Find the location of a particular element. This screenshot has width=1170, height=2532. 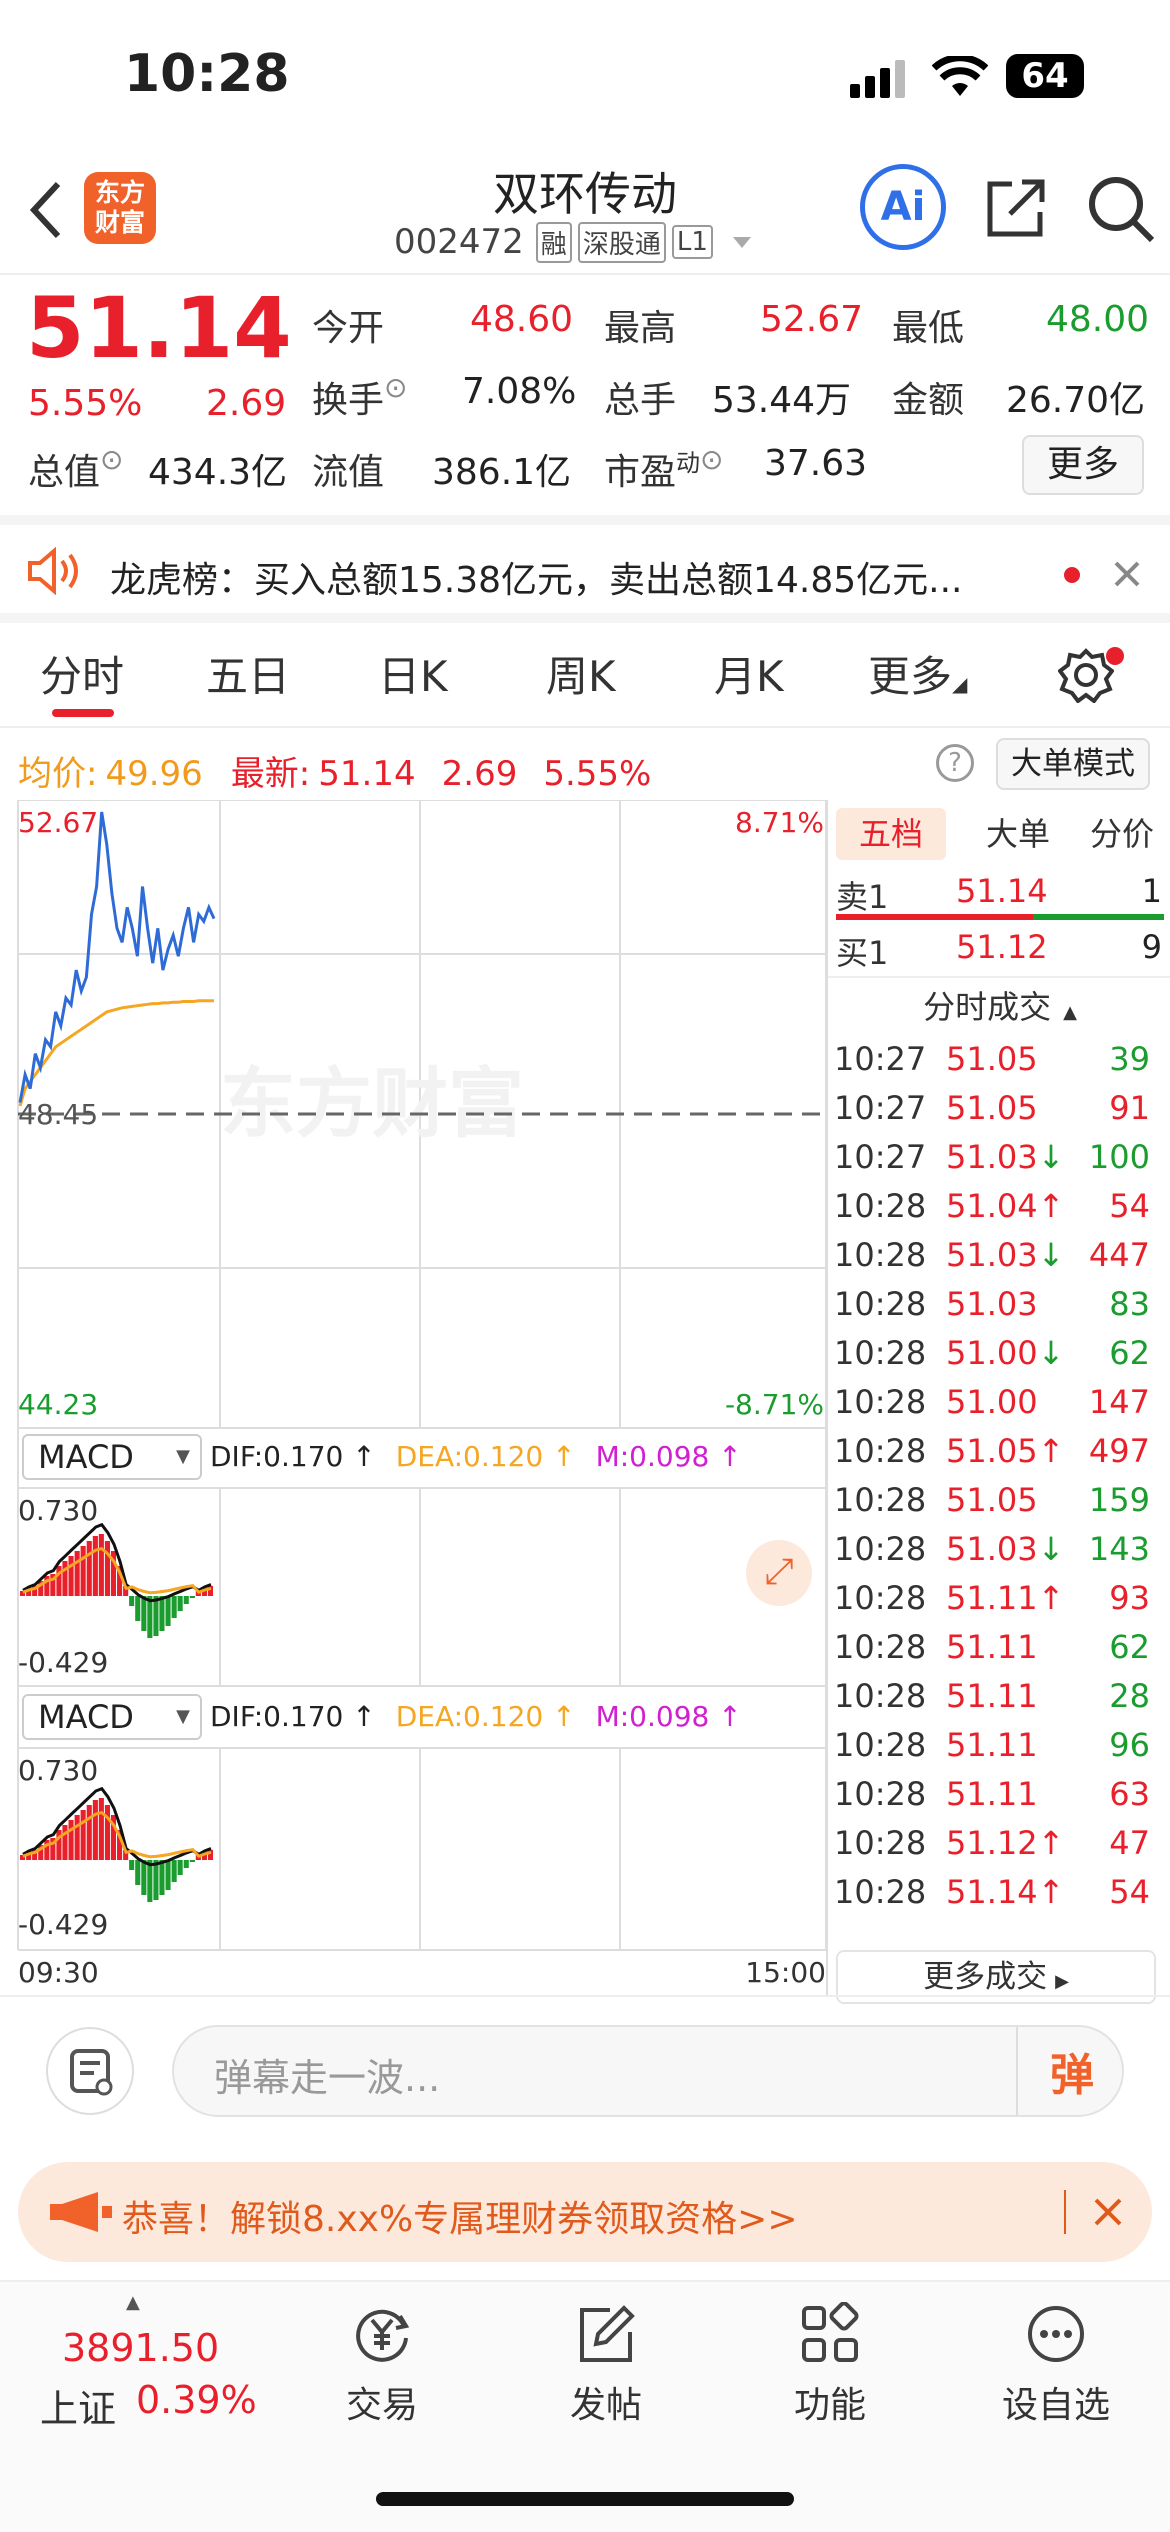

ai-button: Ai is located at coordinates (903, 207).